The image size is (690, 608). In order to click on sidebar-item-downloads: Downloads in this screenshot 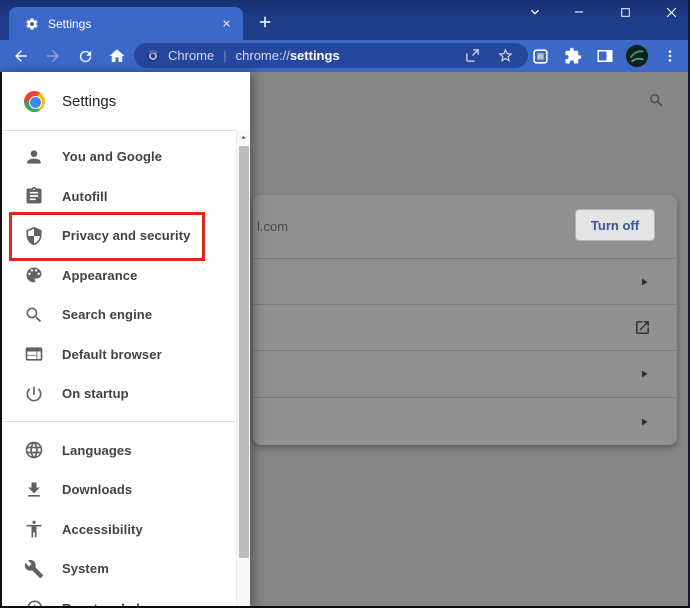, I will do `click(118, 490)`.